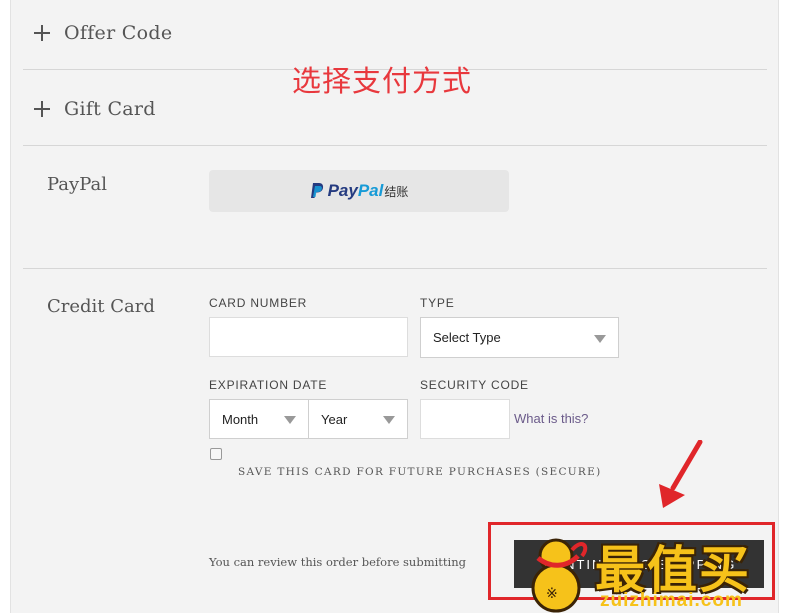  What do you see at coordinates (474, 385) in the screenshot?
I see `security-code-label: SECURITY CODE` at bounding box center [474, 385].